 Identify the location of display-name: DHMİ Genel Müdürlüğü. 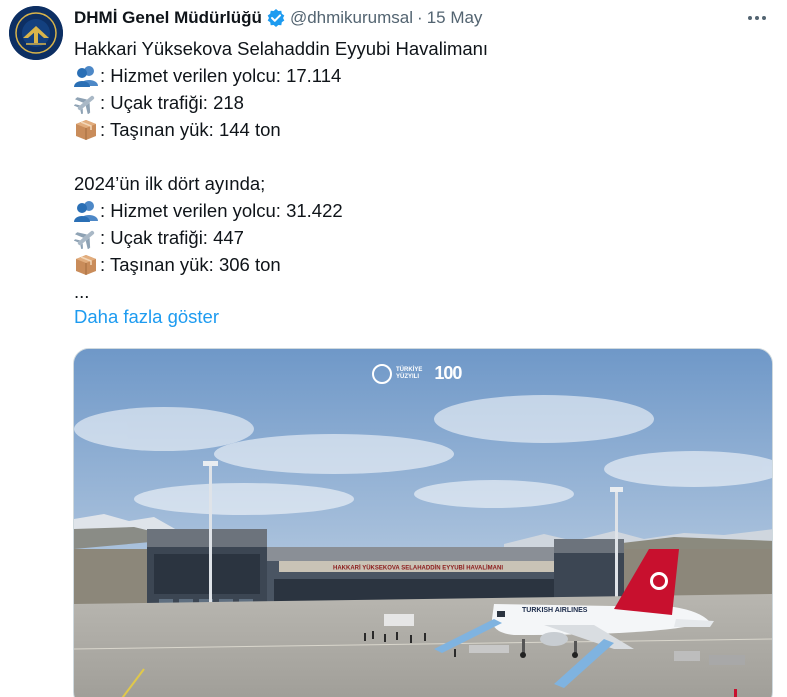
(168, 18).